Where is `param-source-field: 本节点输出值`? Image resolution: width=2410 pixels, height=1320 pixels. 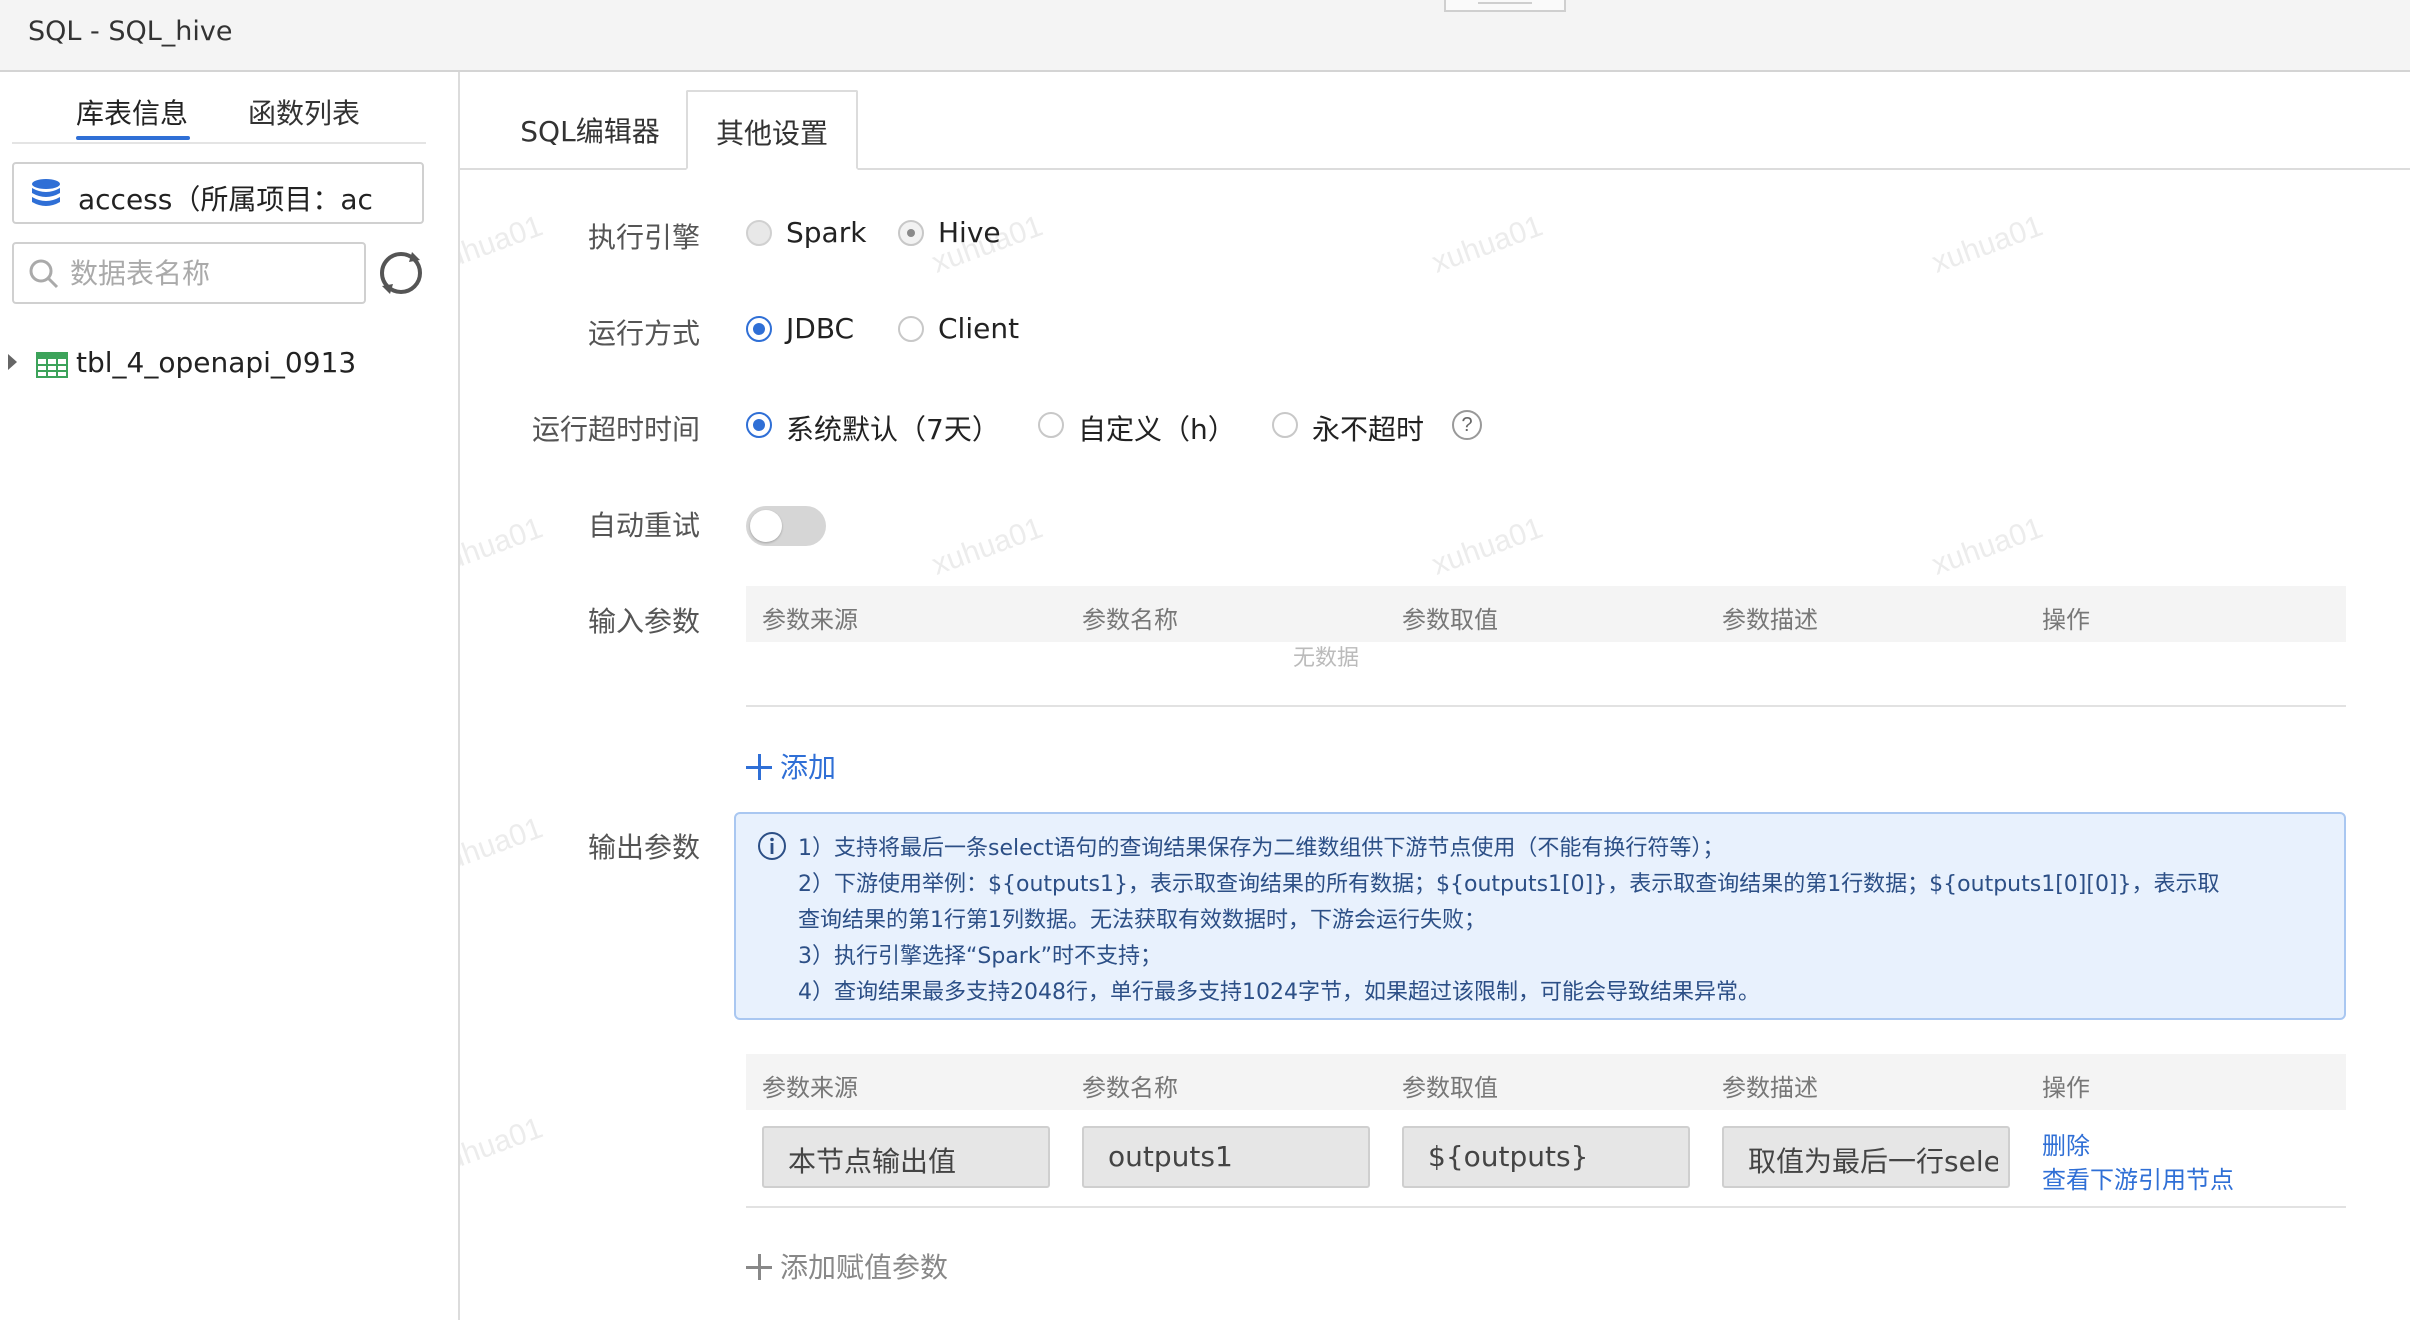
param-source-field: 本节点输出值 is located at coordinates (906, 1157).